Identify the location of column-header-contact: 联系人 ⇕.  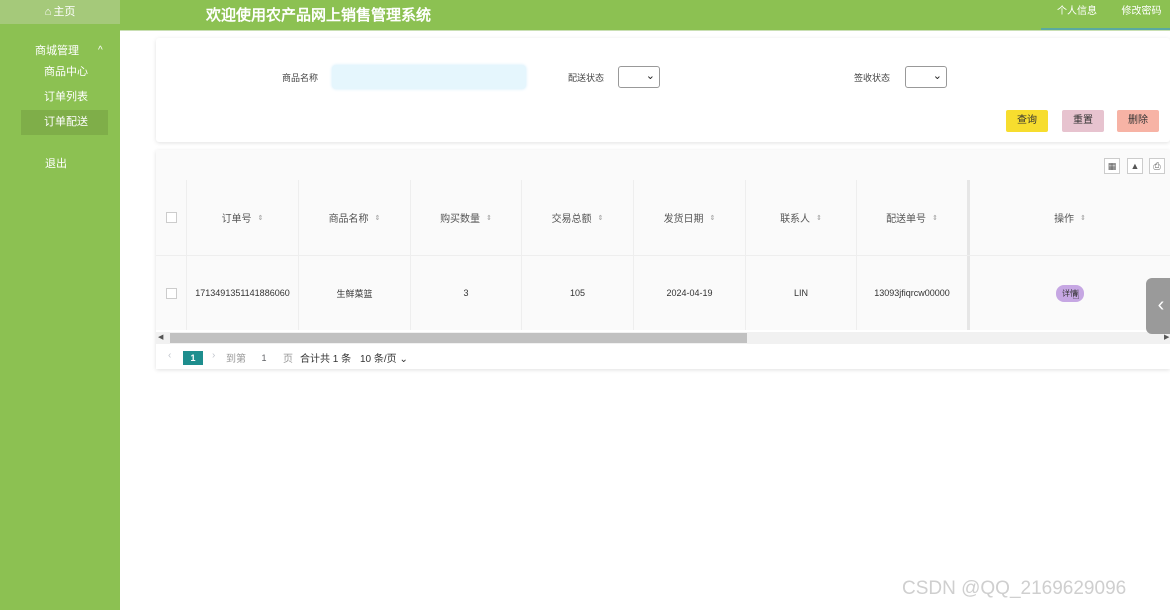
(801, 217).